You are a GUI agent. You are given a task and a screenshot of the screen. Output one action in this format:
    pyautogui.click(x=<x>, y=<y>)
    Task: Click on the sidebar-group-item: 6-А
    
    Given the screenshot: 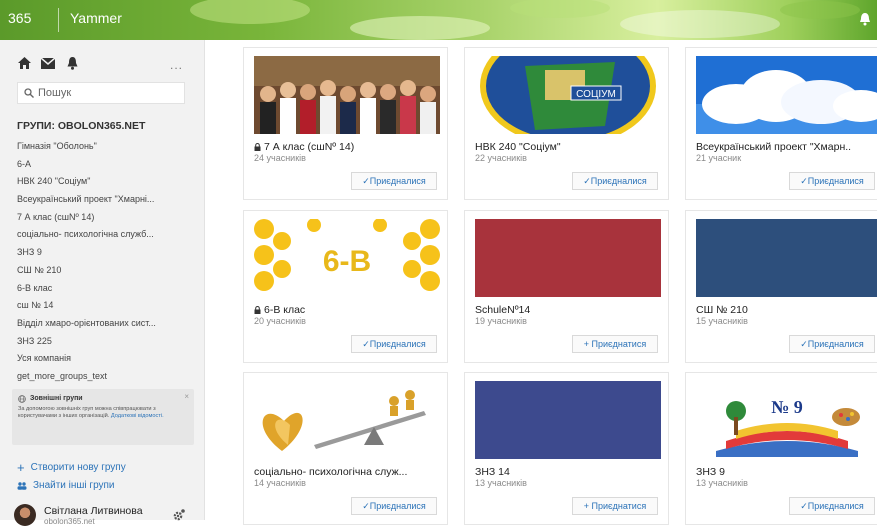 What is the action you would take?
    pyautogui.click(x=107, y=165)
    